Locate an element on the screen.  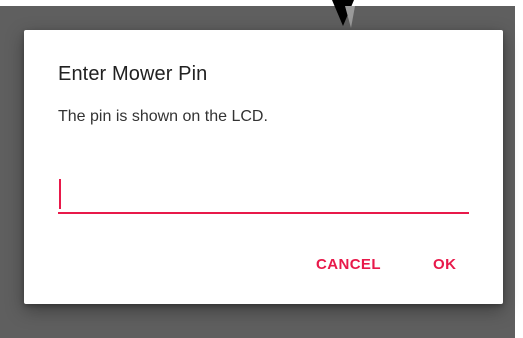
pin-input is located at coordinates (263, 193).